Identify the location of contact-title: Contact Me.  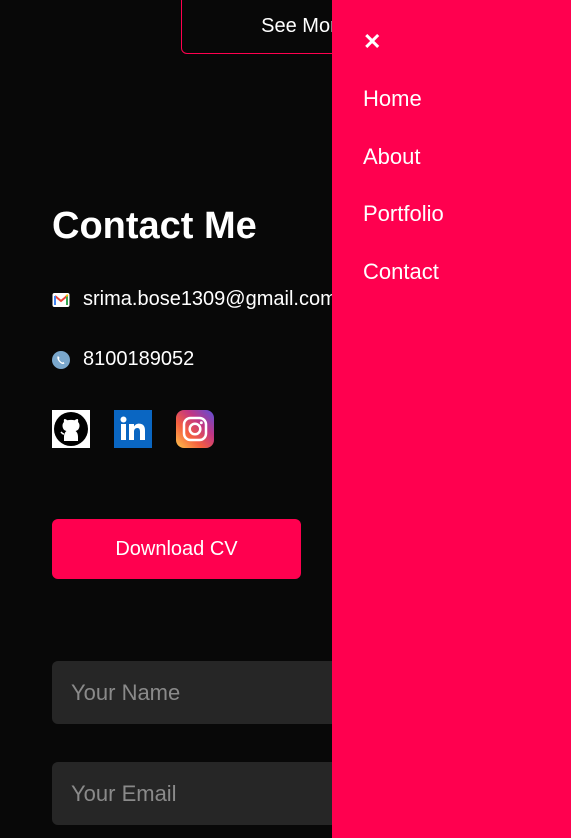
(154, 226).